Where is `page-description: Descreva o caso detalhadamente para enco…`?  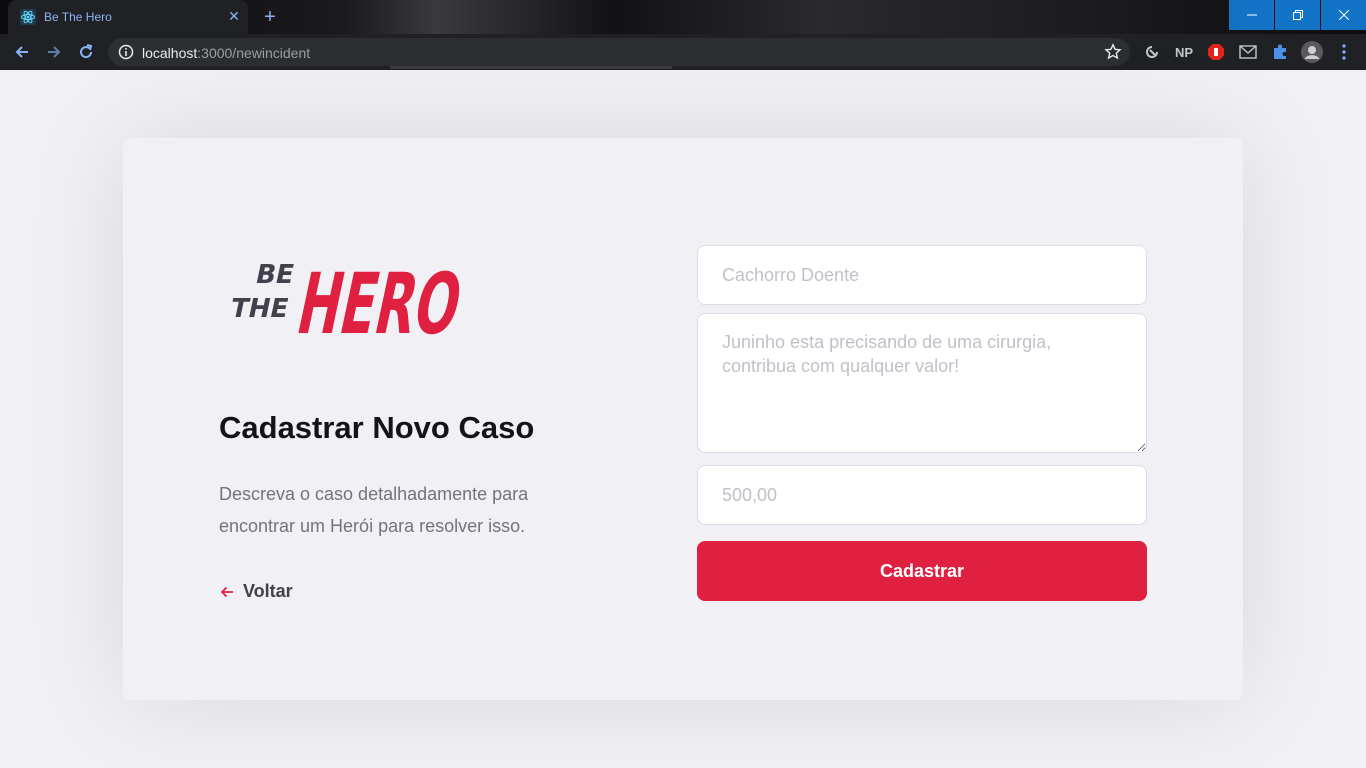 page-description: Descreva o caso detalhadamente para enco… is located at coordinates (374, 510).